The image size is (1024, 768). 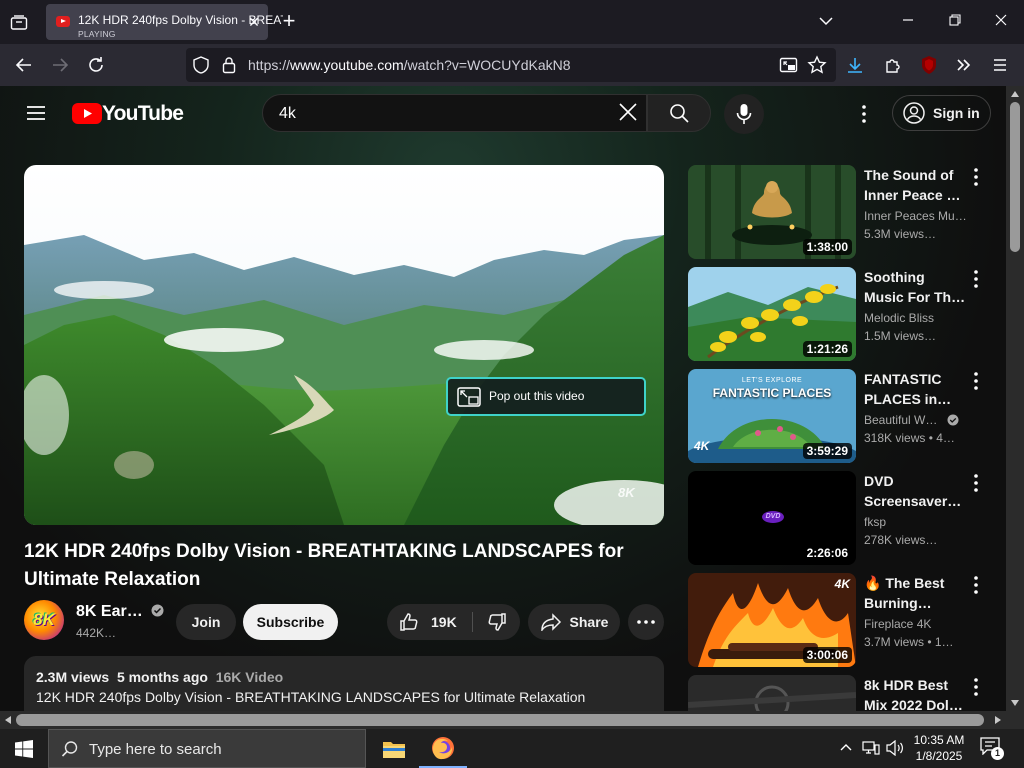 What do you see at coordinates (443, 748) in the screenshot?
I see `firefox-taskbar-button` at bounding box center [443, 748].